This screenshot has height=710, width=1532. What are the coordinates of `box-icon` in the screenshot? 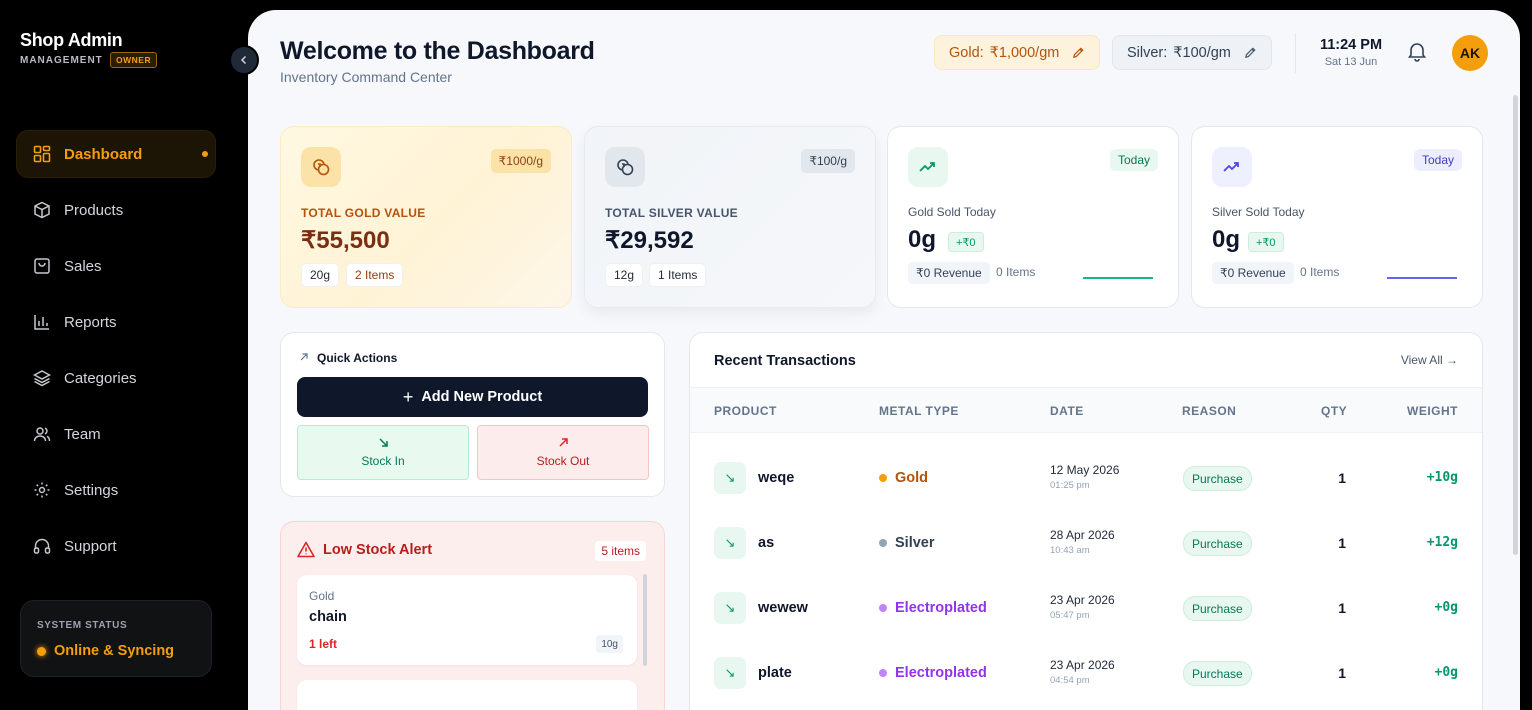 It's located at (42, 210).